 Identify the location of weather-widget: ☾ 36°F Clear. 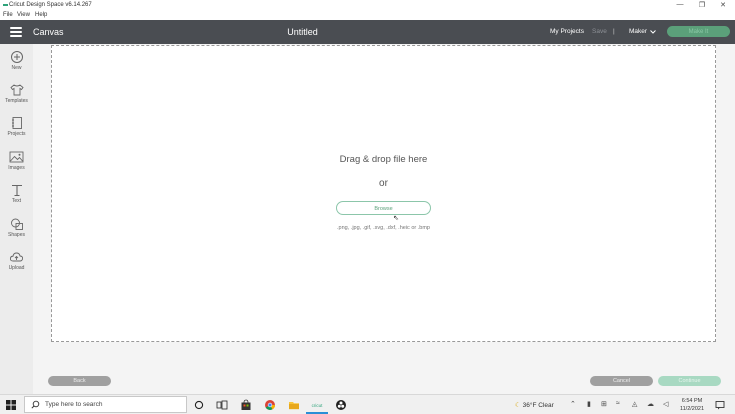
(534, 405).